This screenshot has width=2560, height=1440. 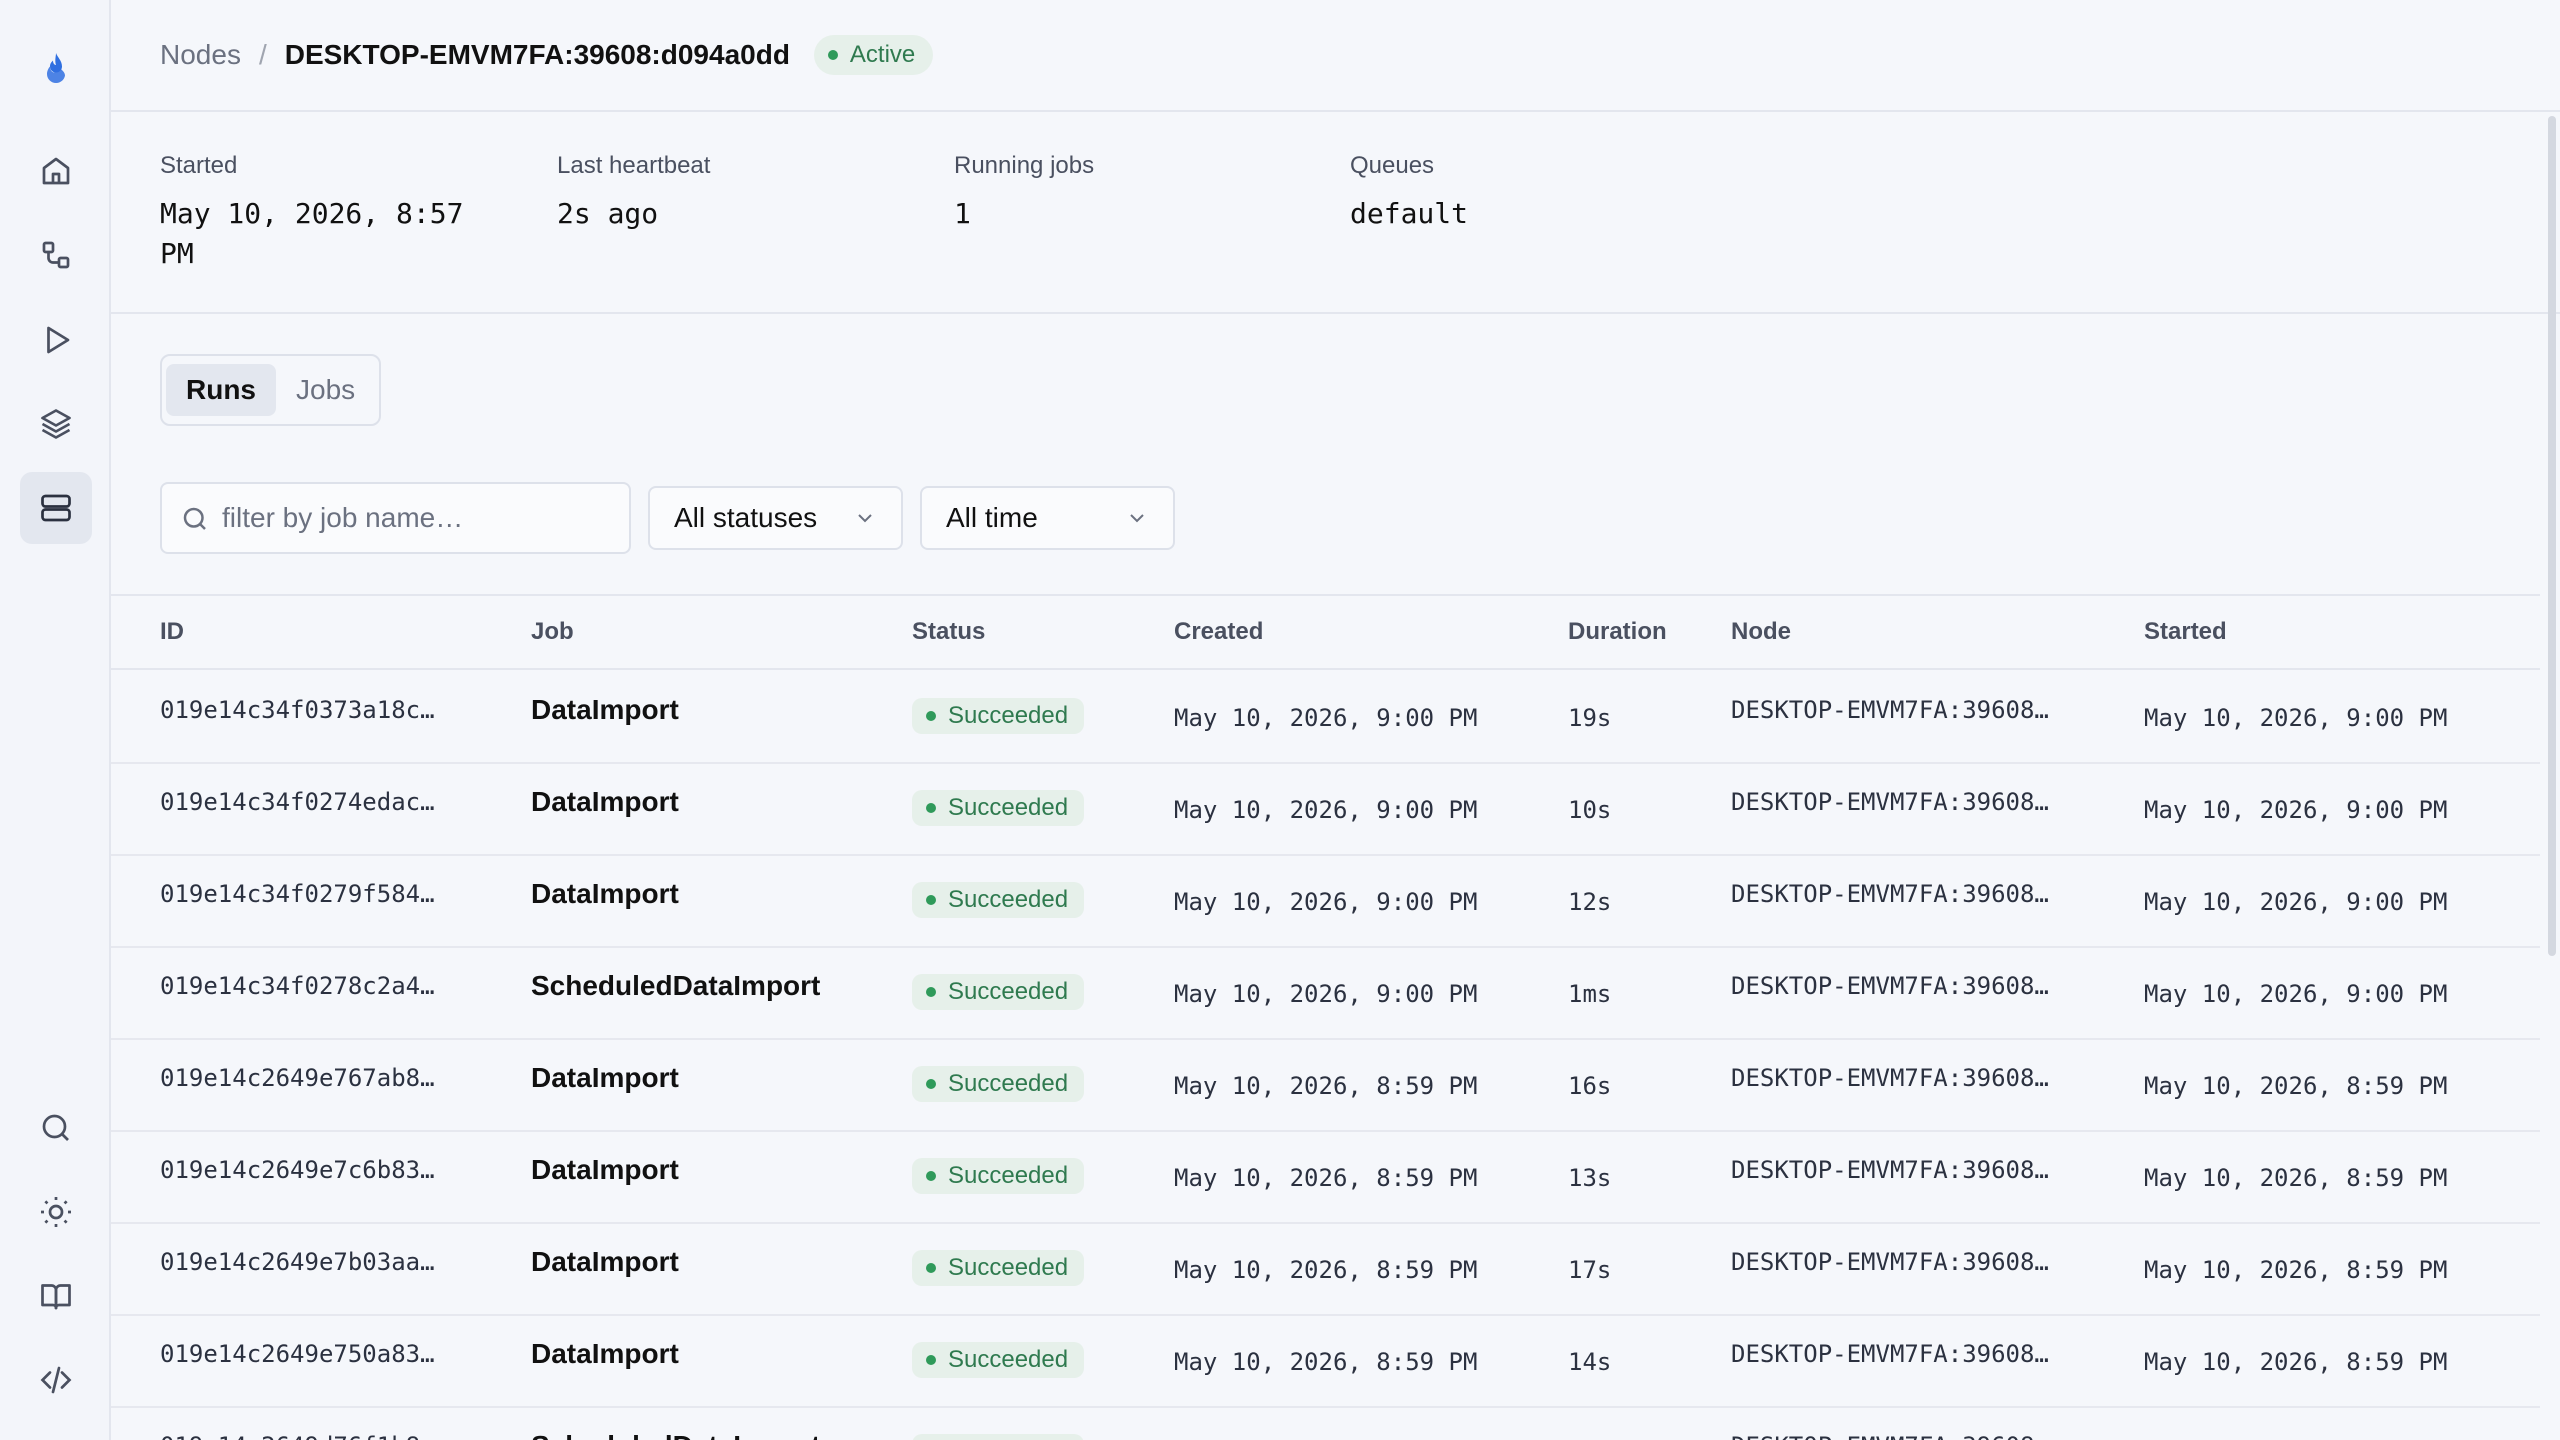 I want to click on column-header-created: Created, so click(x=1218, y=632).